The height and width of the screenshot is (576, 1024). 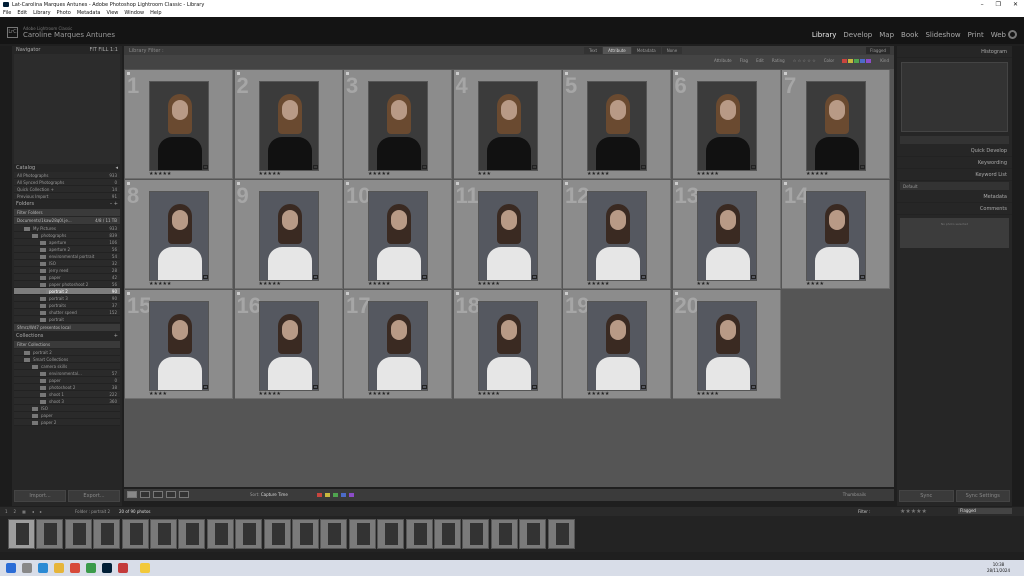 What do you see at coordinates (804, 60) in the screenshot?
I see `rating-stars: ☆ ☆ ☆ ☆ ☆` at bounding box center [804, 60].